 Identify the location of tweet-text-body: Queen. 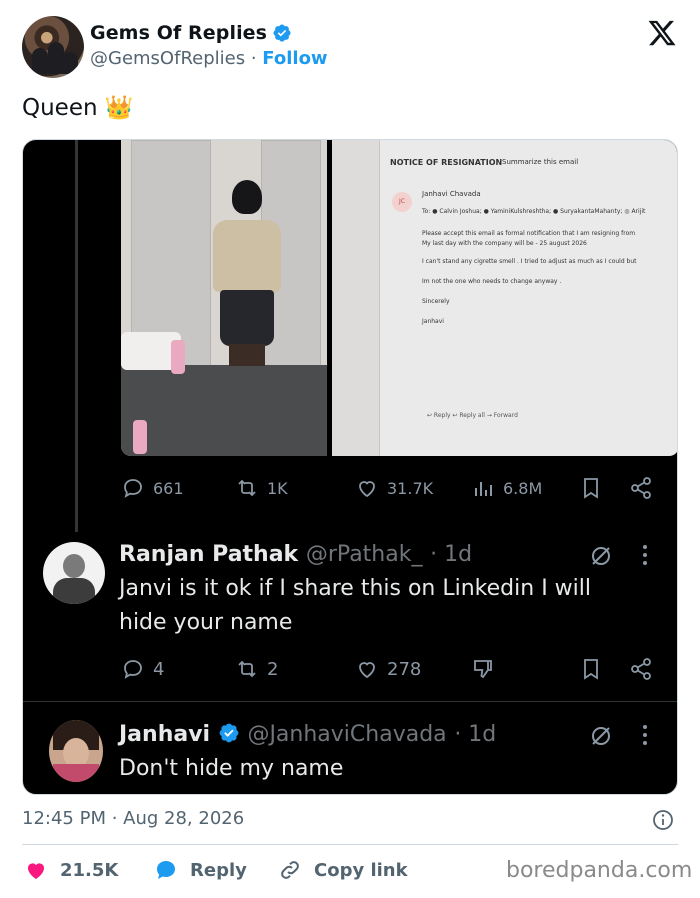
(60, 108).